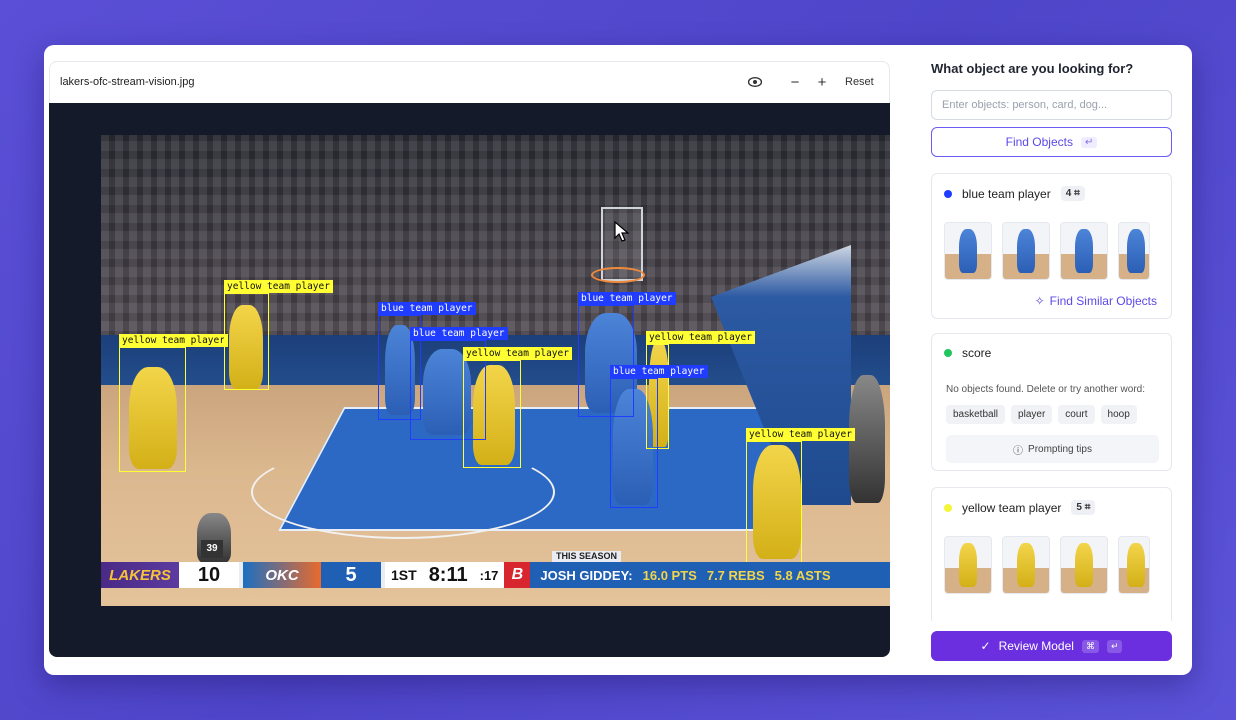  Describe the element at coordinates (618, 275) in the screenshot. I see `rim` at that location.